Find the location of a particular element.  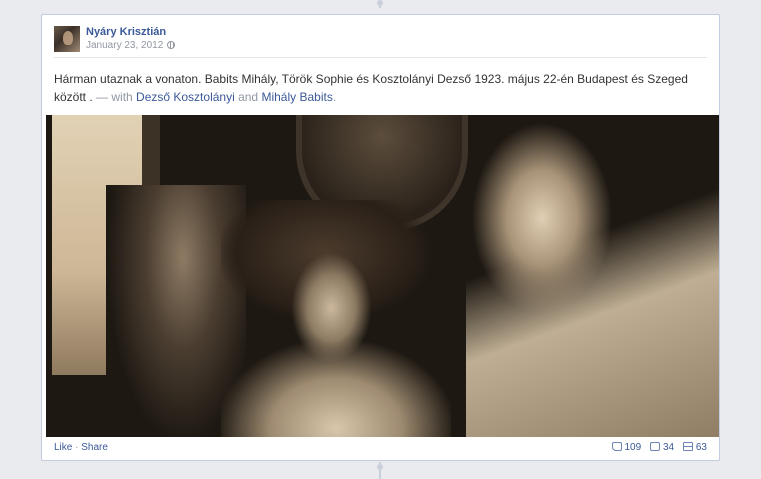

comments-stat: 34 is located at coordinates (662, 447).